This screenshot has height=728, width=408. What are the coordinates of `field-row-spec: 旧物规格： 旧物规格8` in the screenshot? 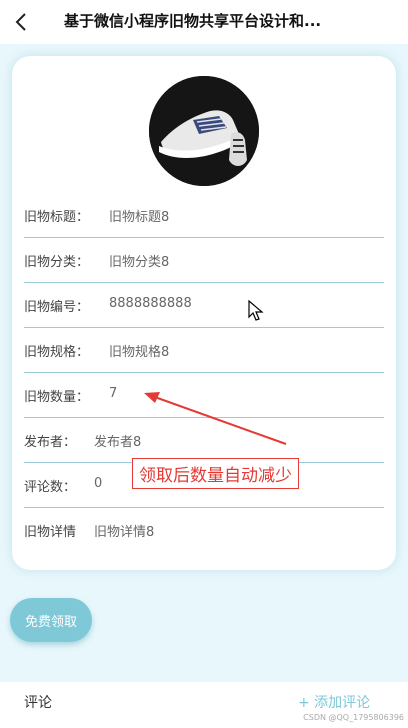 It's located at (204, 350).